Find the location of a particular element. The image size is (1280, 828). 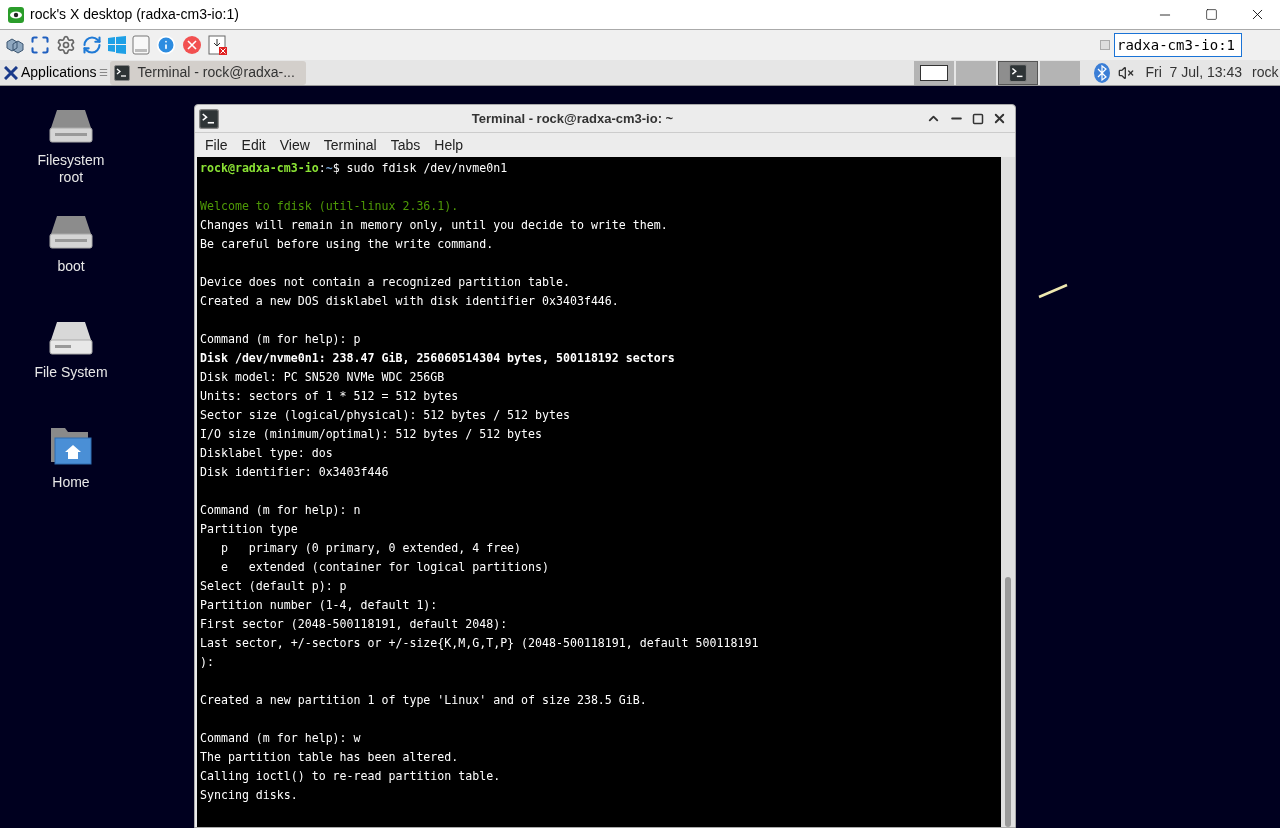

output-line: p primary (0 primary, 0 extended, 4 free) is located at coordinates (371, 548).